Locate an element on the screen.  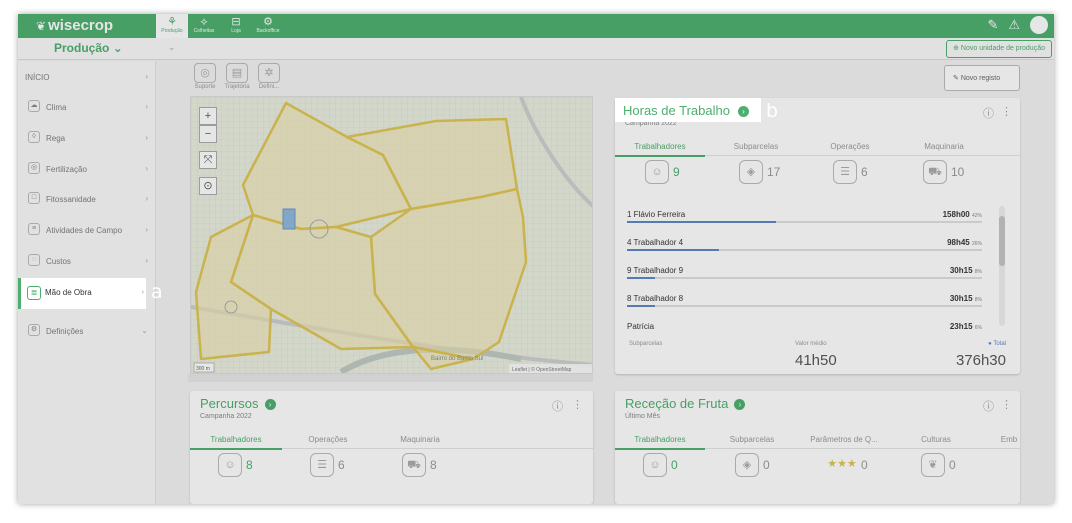
avatar is located at coordinates (1039, 25).